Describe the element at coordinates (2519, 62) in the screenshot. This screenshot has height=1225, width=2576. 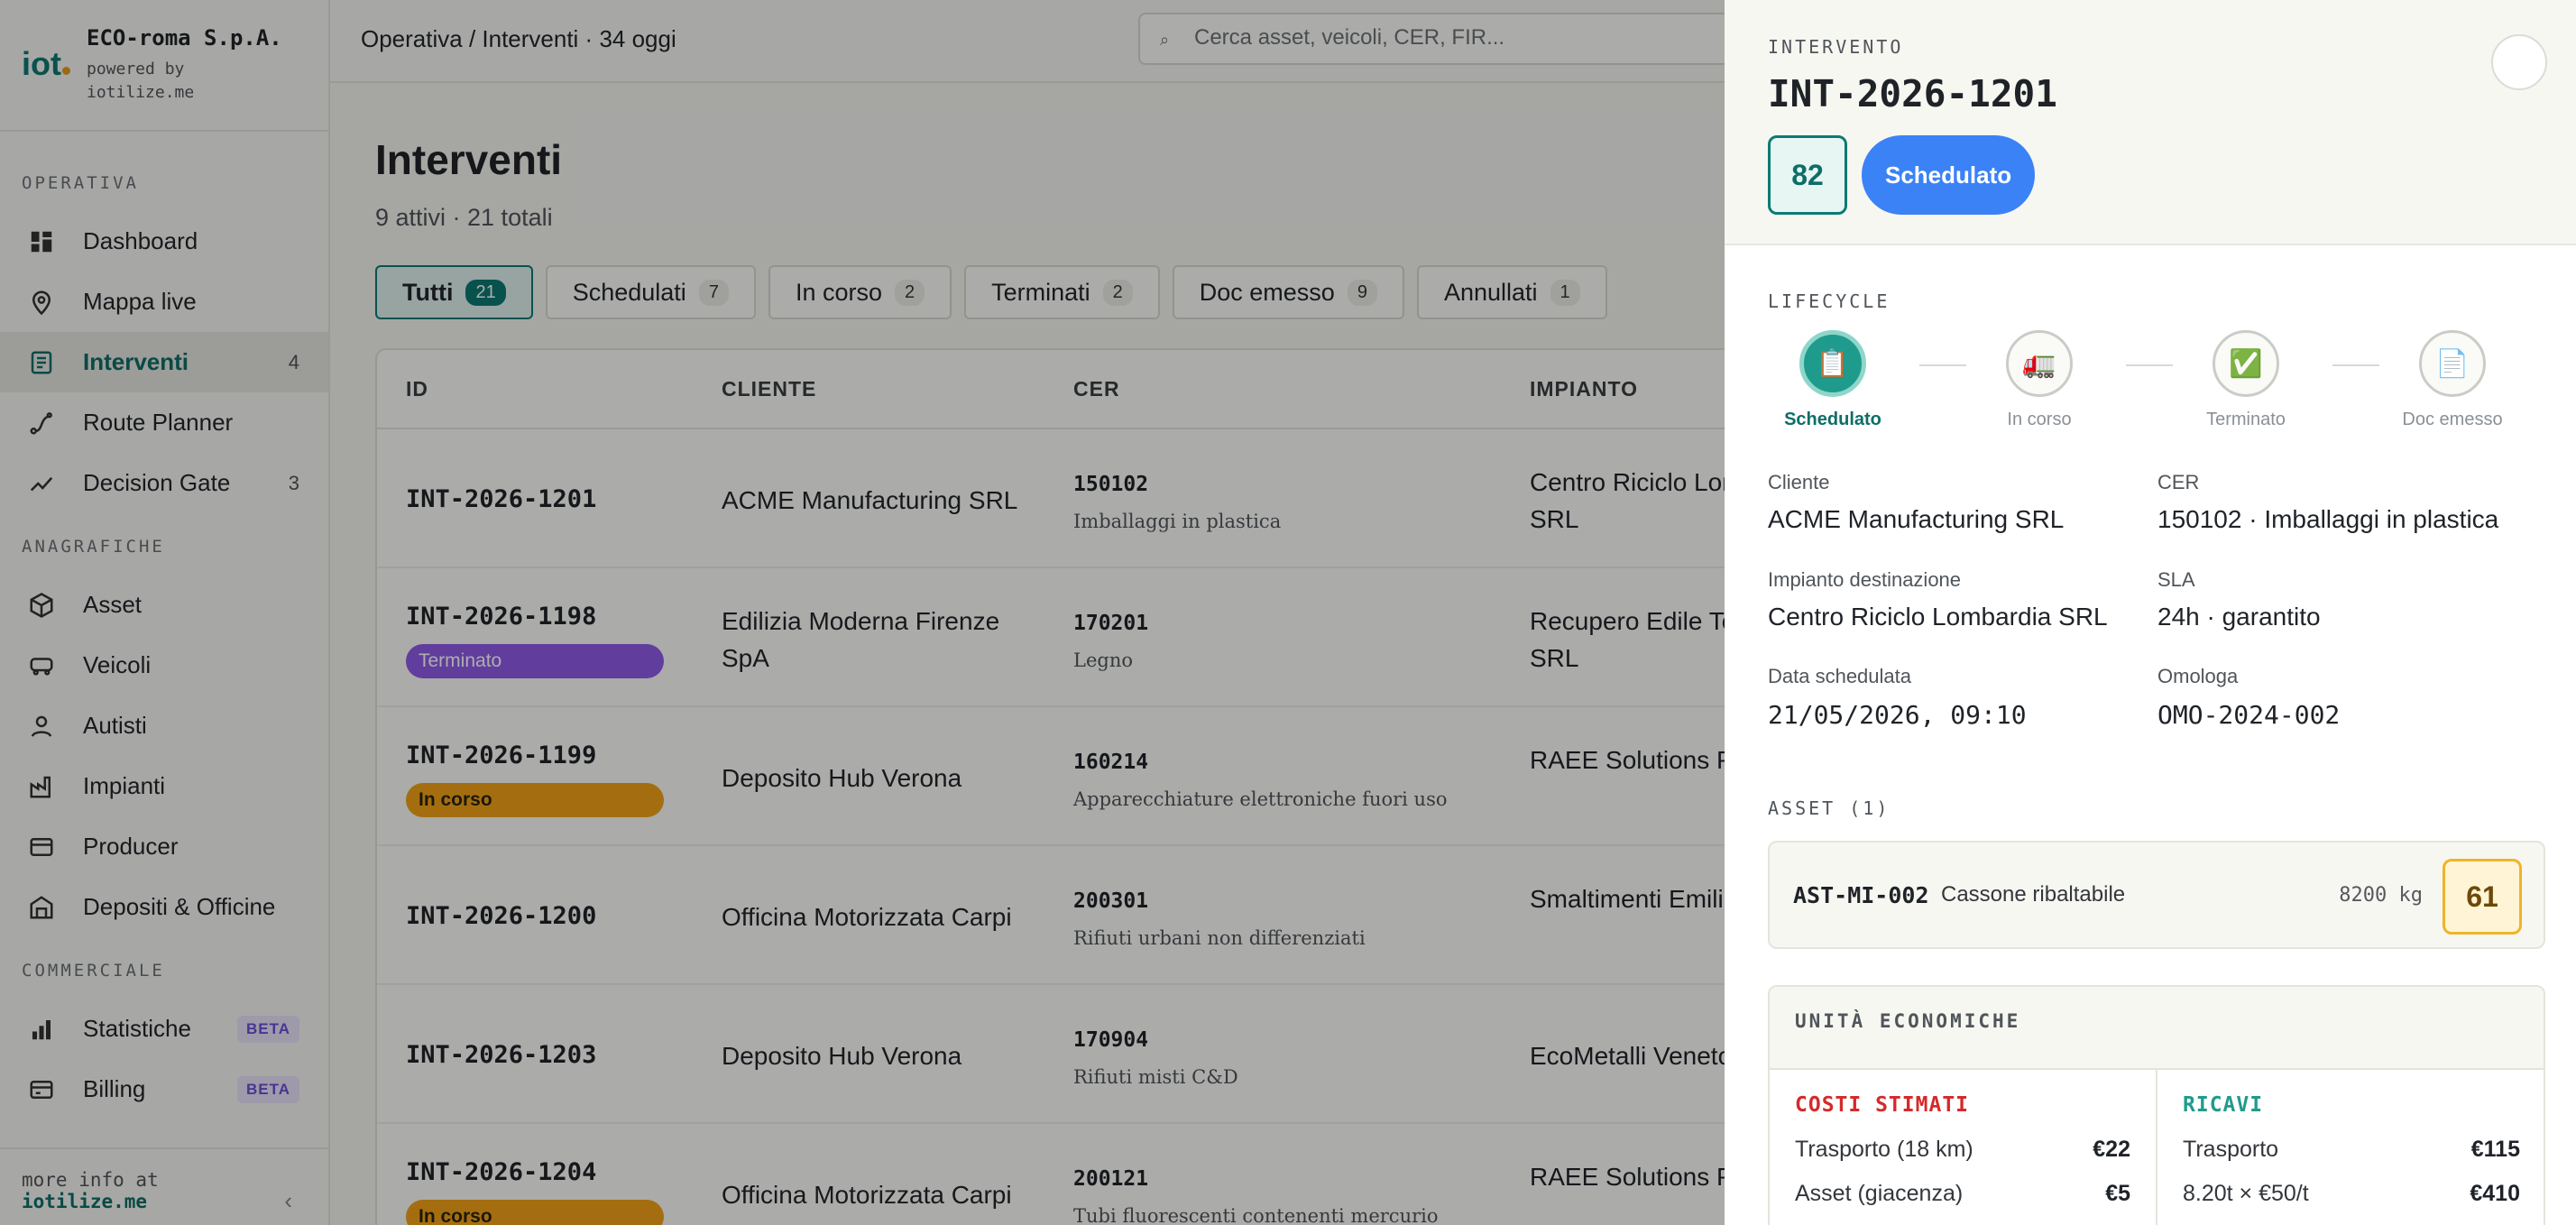
I see `close-drawer-button` at that location.